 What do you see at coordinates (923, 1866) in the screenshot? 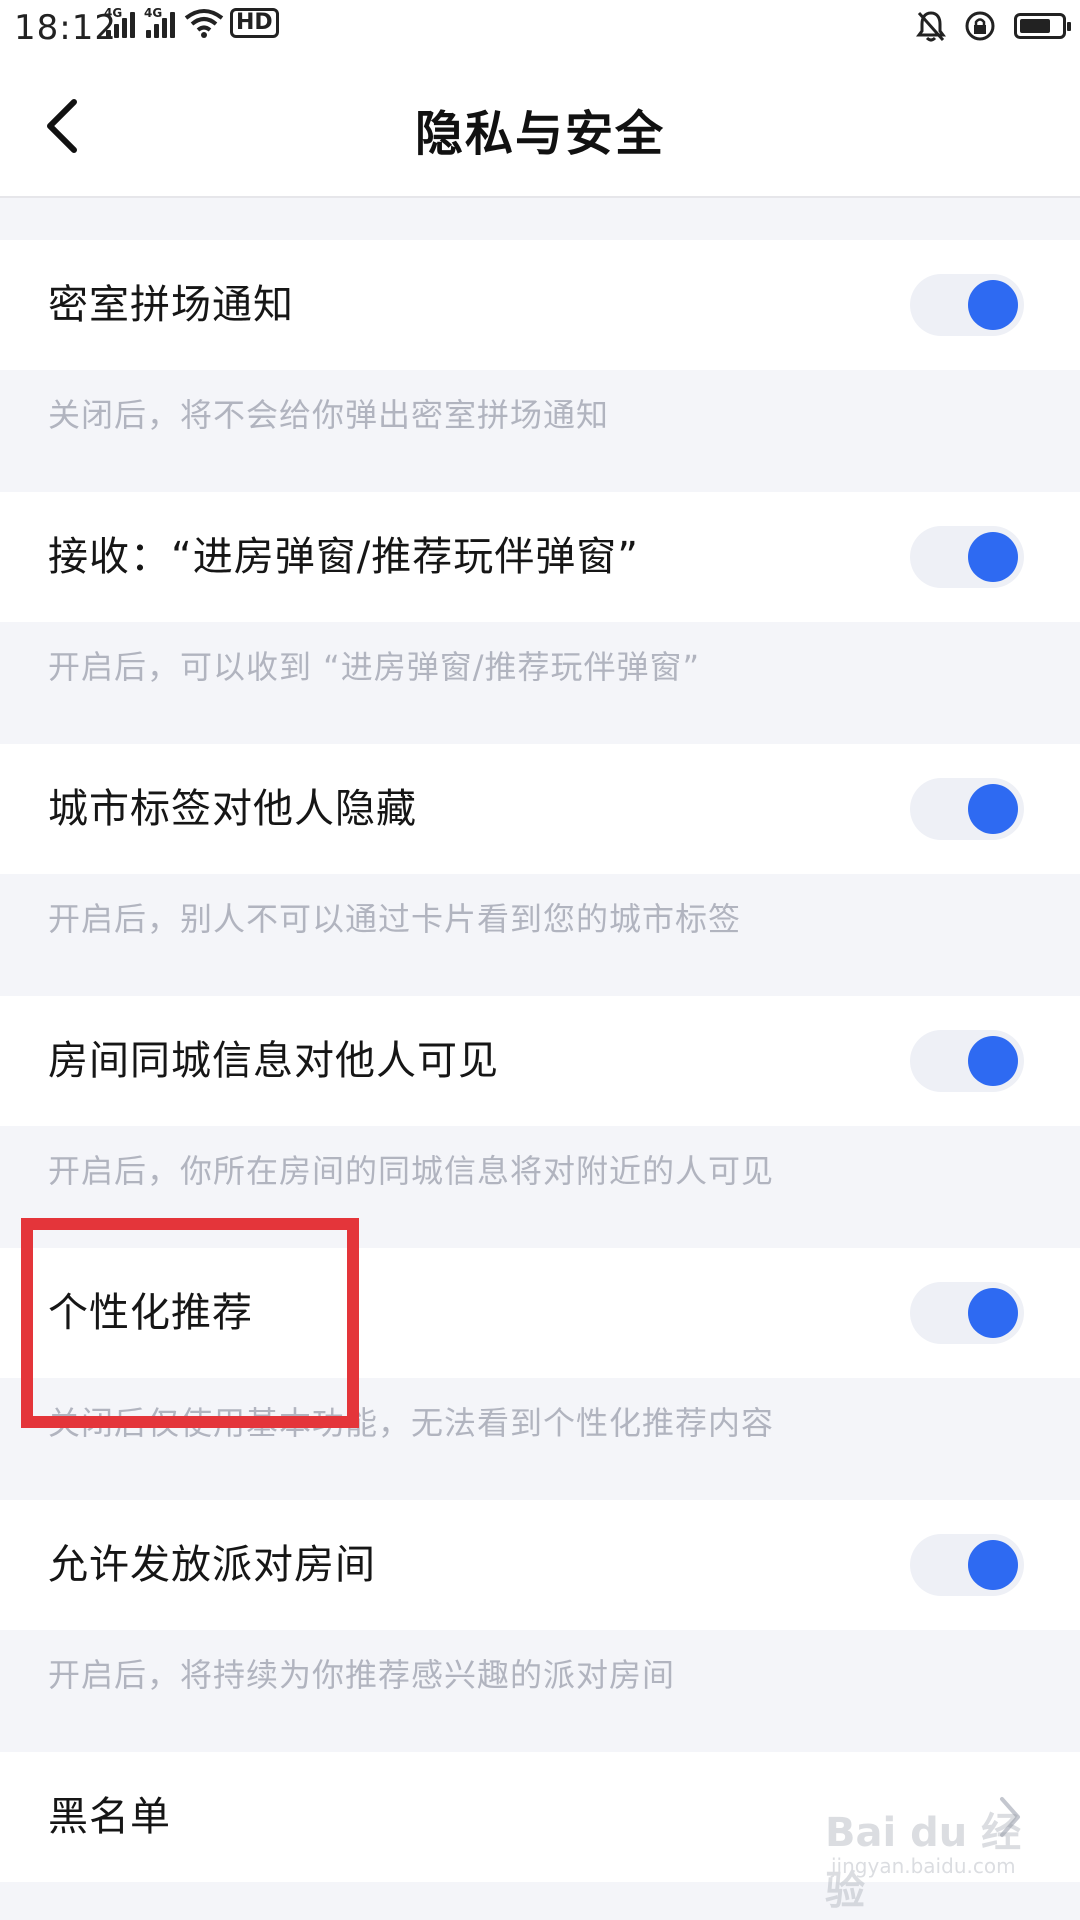
I see `watermark-url: jingyan.baidu.com` at bounding box center [923, 1866].